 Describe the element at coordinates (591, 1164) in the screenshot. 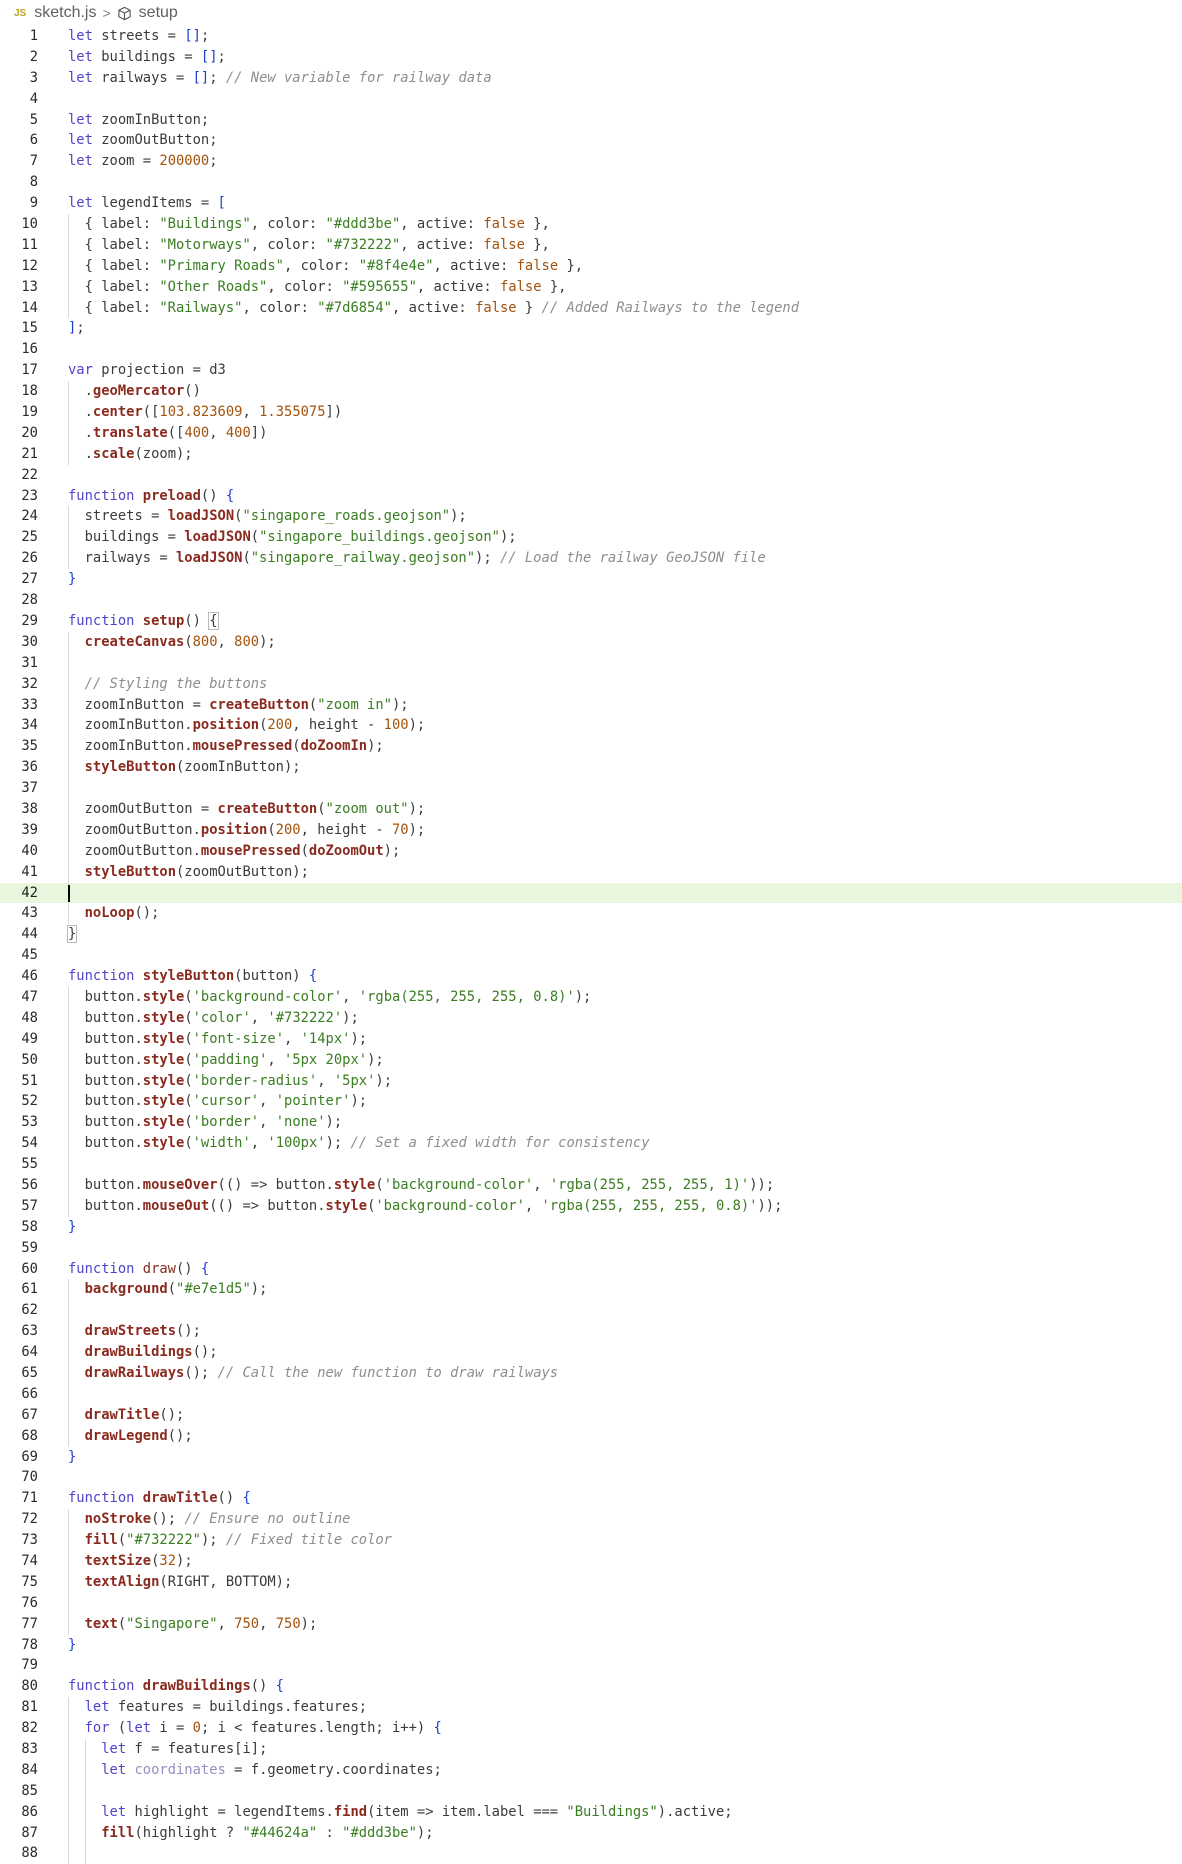

I see `code-line: 55` at that location.